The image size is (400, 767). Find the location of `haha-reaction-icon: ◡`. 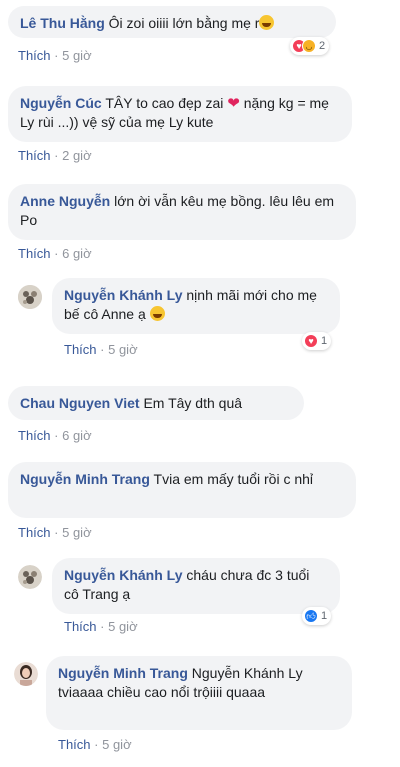

haha-reaction-icon: ◡ is located at coordinates (309, 46).